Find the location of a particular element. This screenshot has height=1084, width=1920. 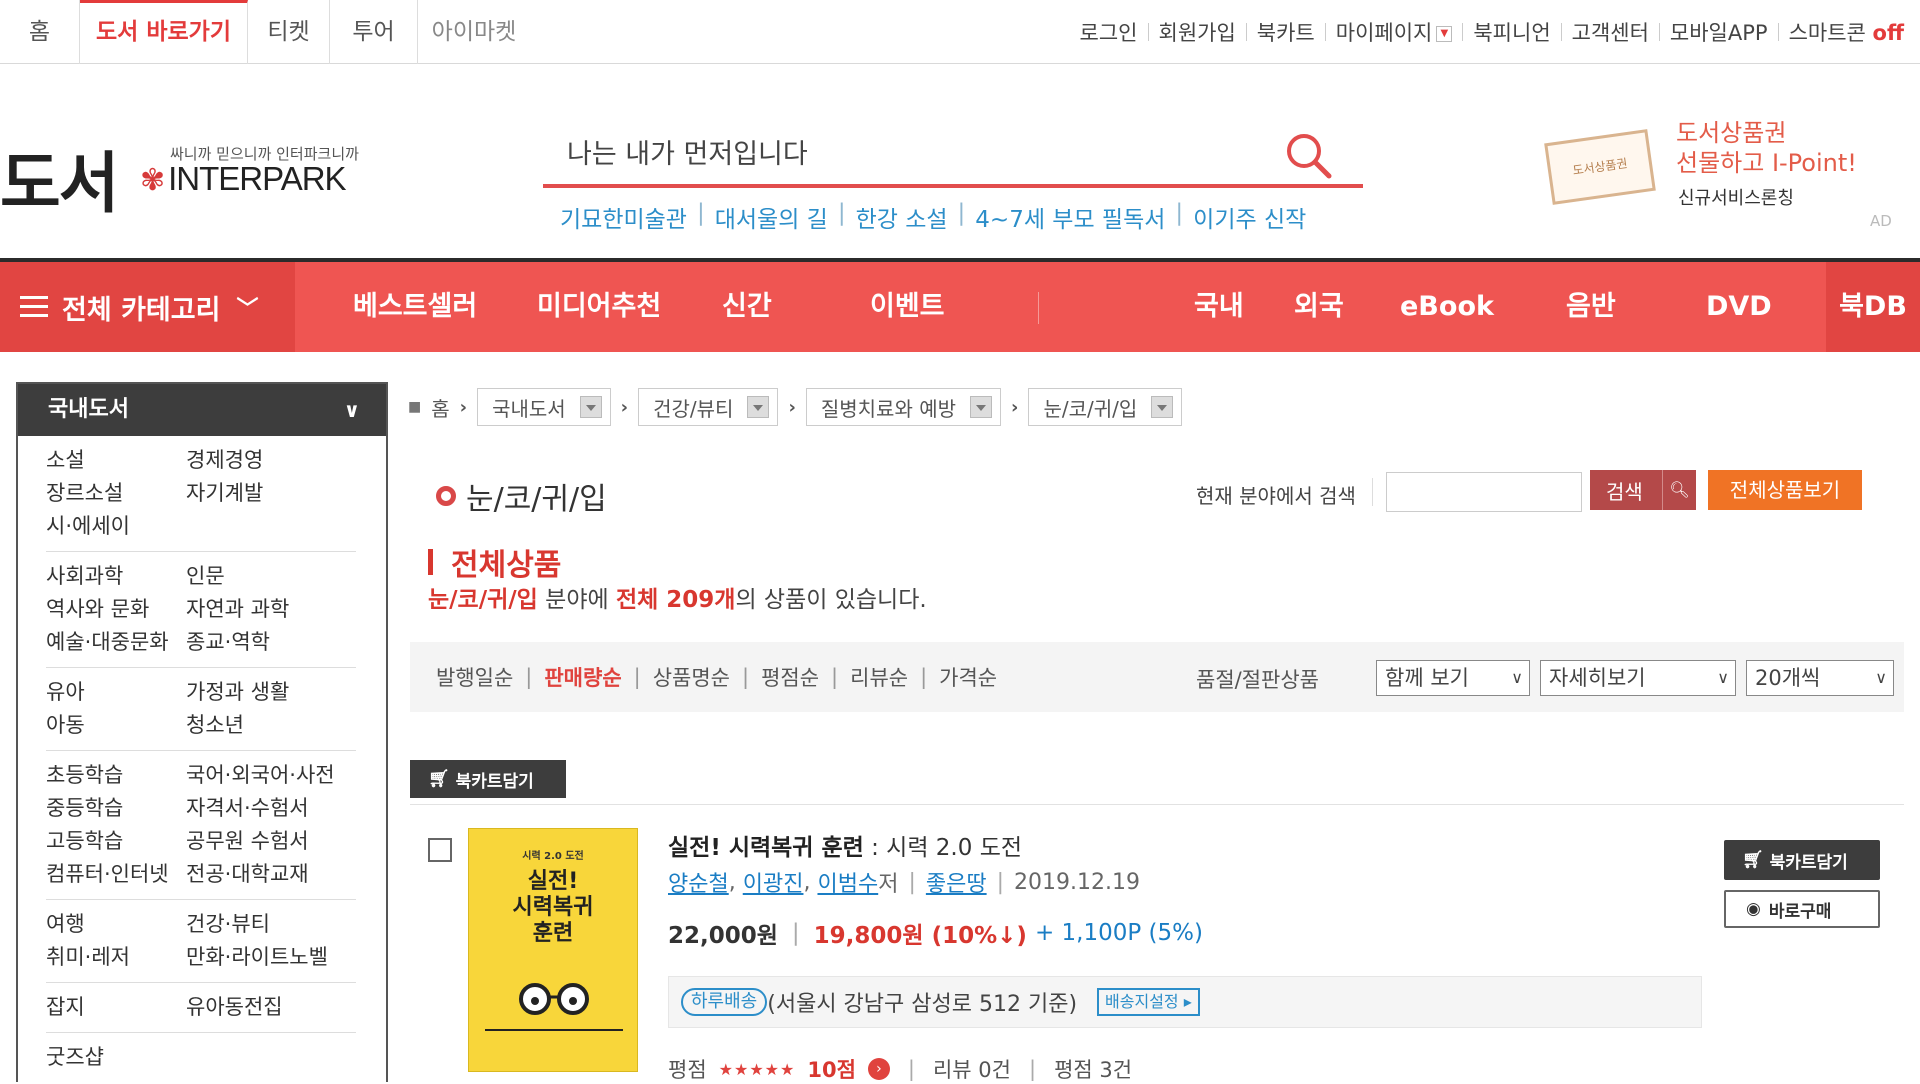

product-meta: 양순철, 이광진, 이범수 저 | 좋은땅 | 2019.12.19 is located at coordinates (904, 882).